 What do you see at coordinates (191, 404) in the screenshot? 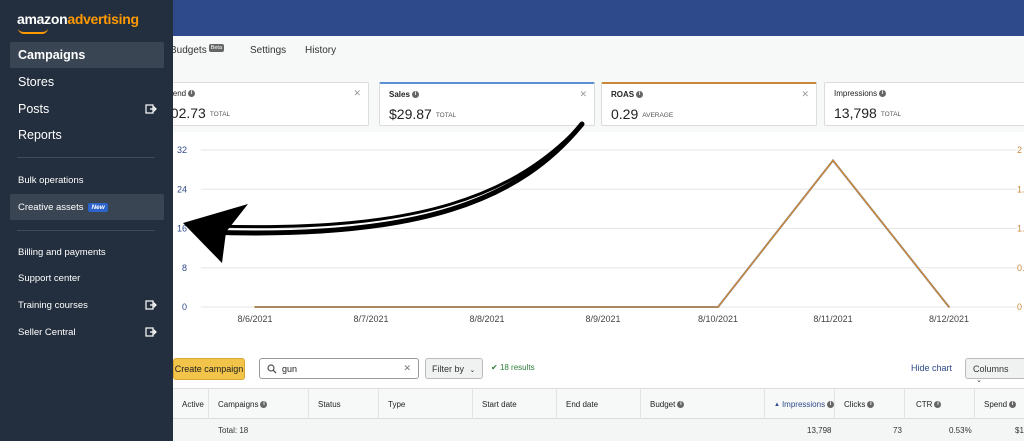
I see `column-header-active: Active` at bounding box center [191, 404].